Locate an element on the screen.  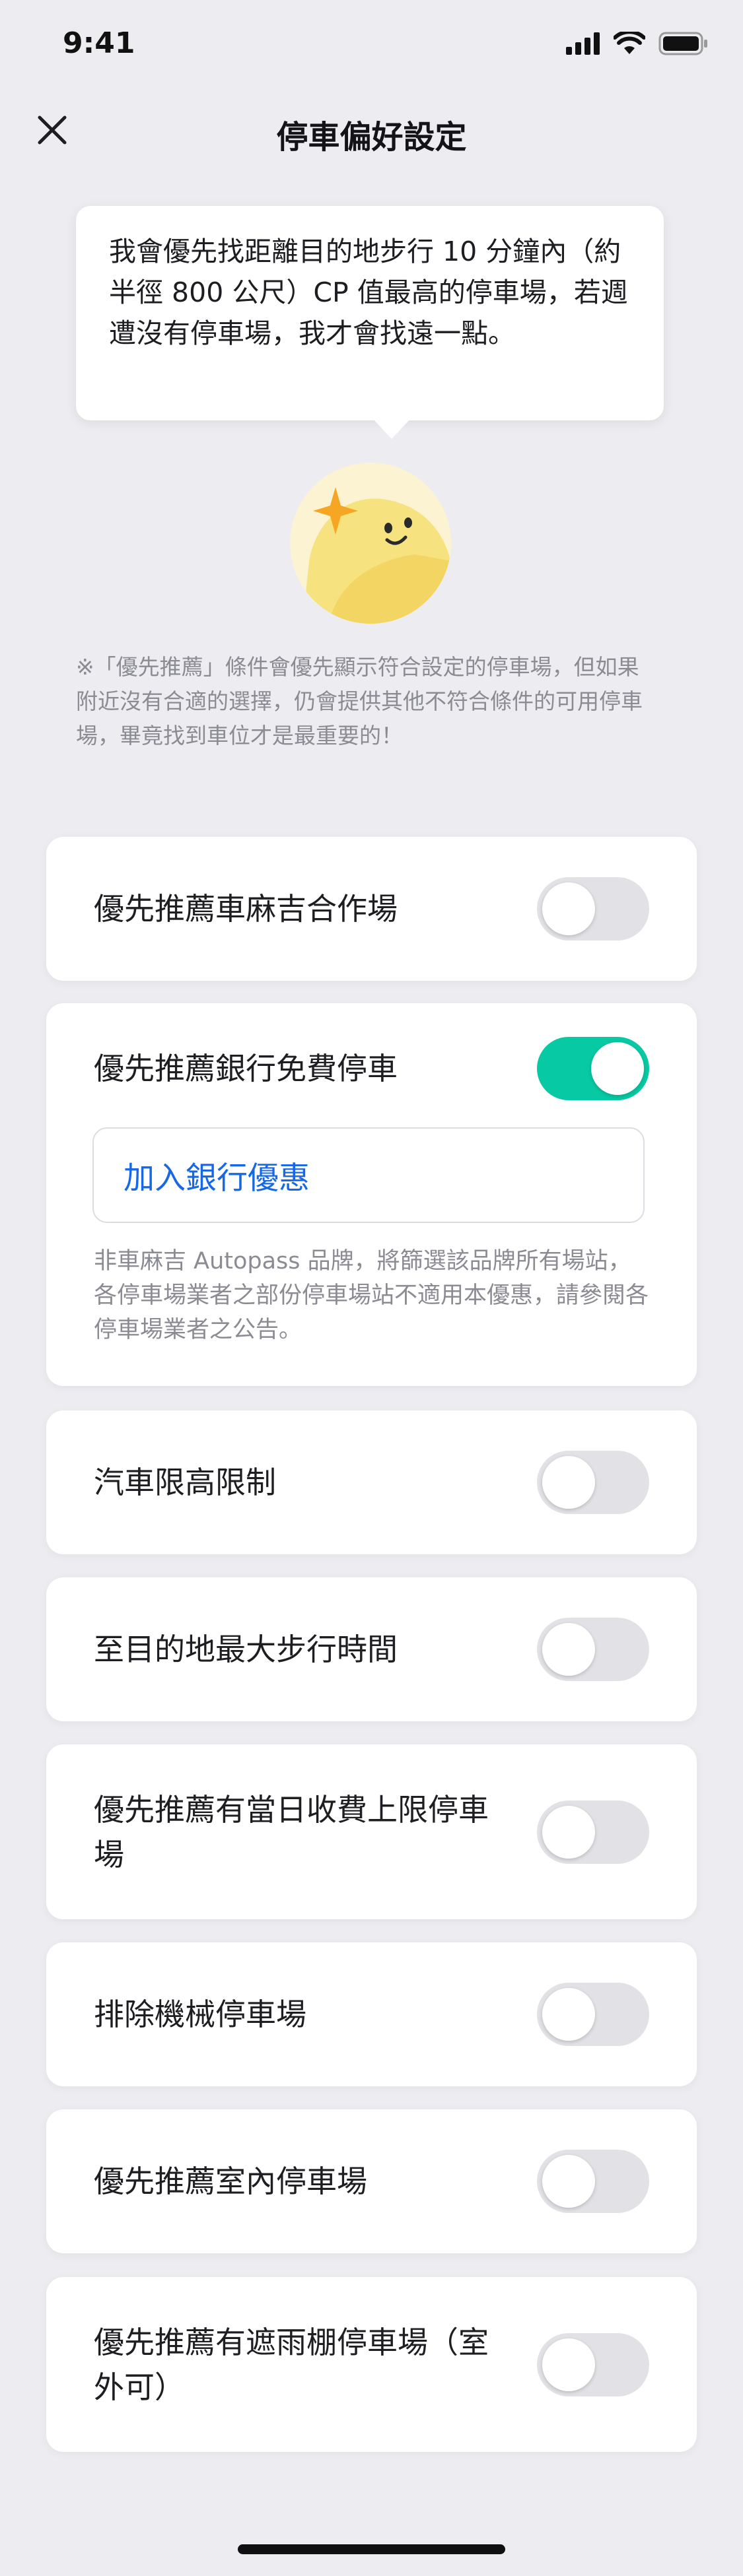
setting-card-indoor: 優先推薦室內停車場 is located at coordinates (371, 2181).